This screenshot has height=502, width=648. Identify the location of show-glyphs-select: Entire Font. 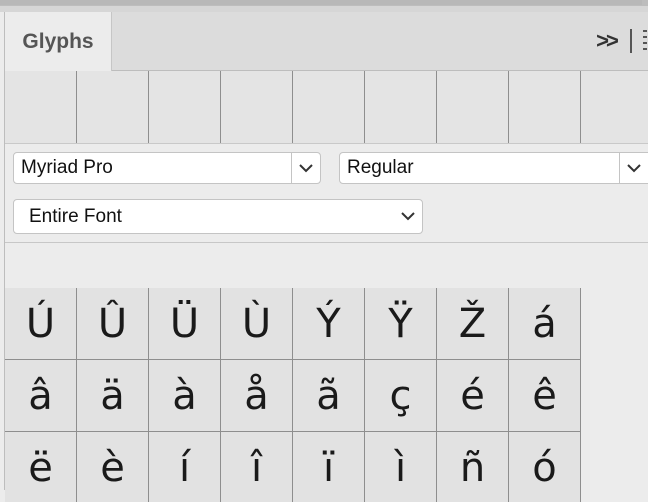
(218, 216).